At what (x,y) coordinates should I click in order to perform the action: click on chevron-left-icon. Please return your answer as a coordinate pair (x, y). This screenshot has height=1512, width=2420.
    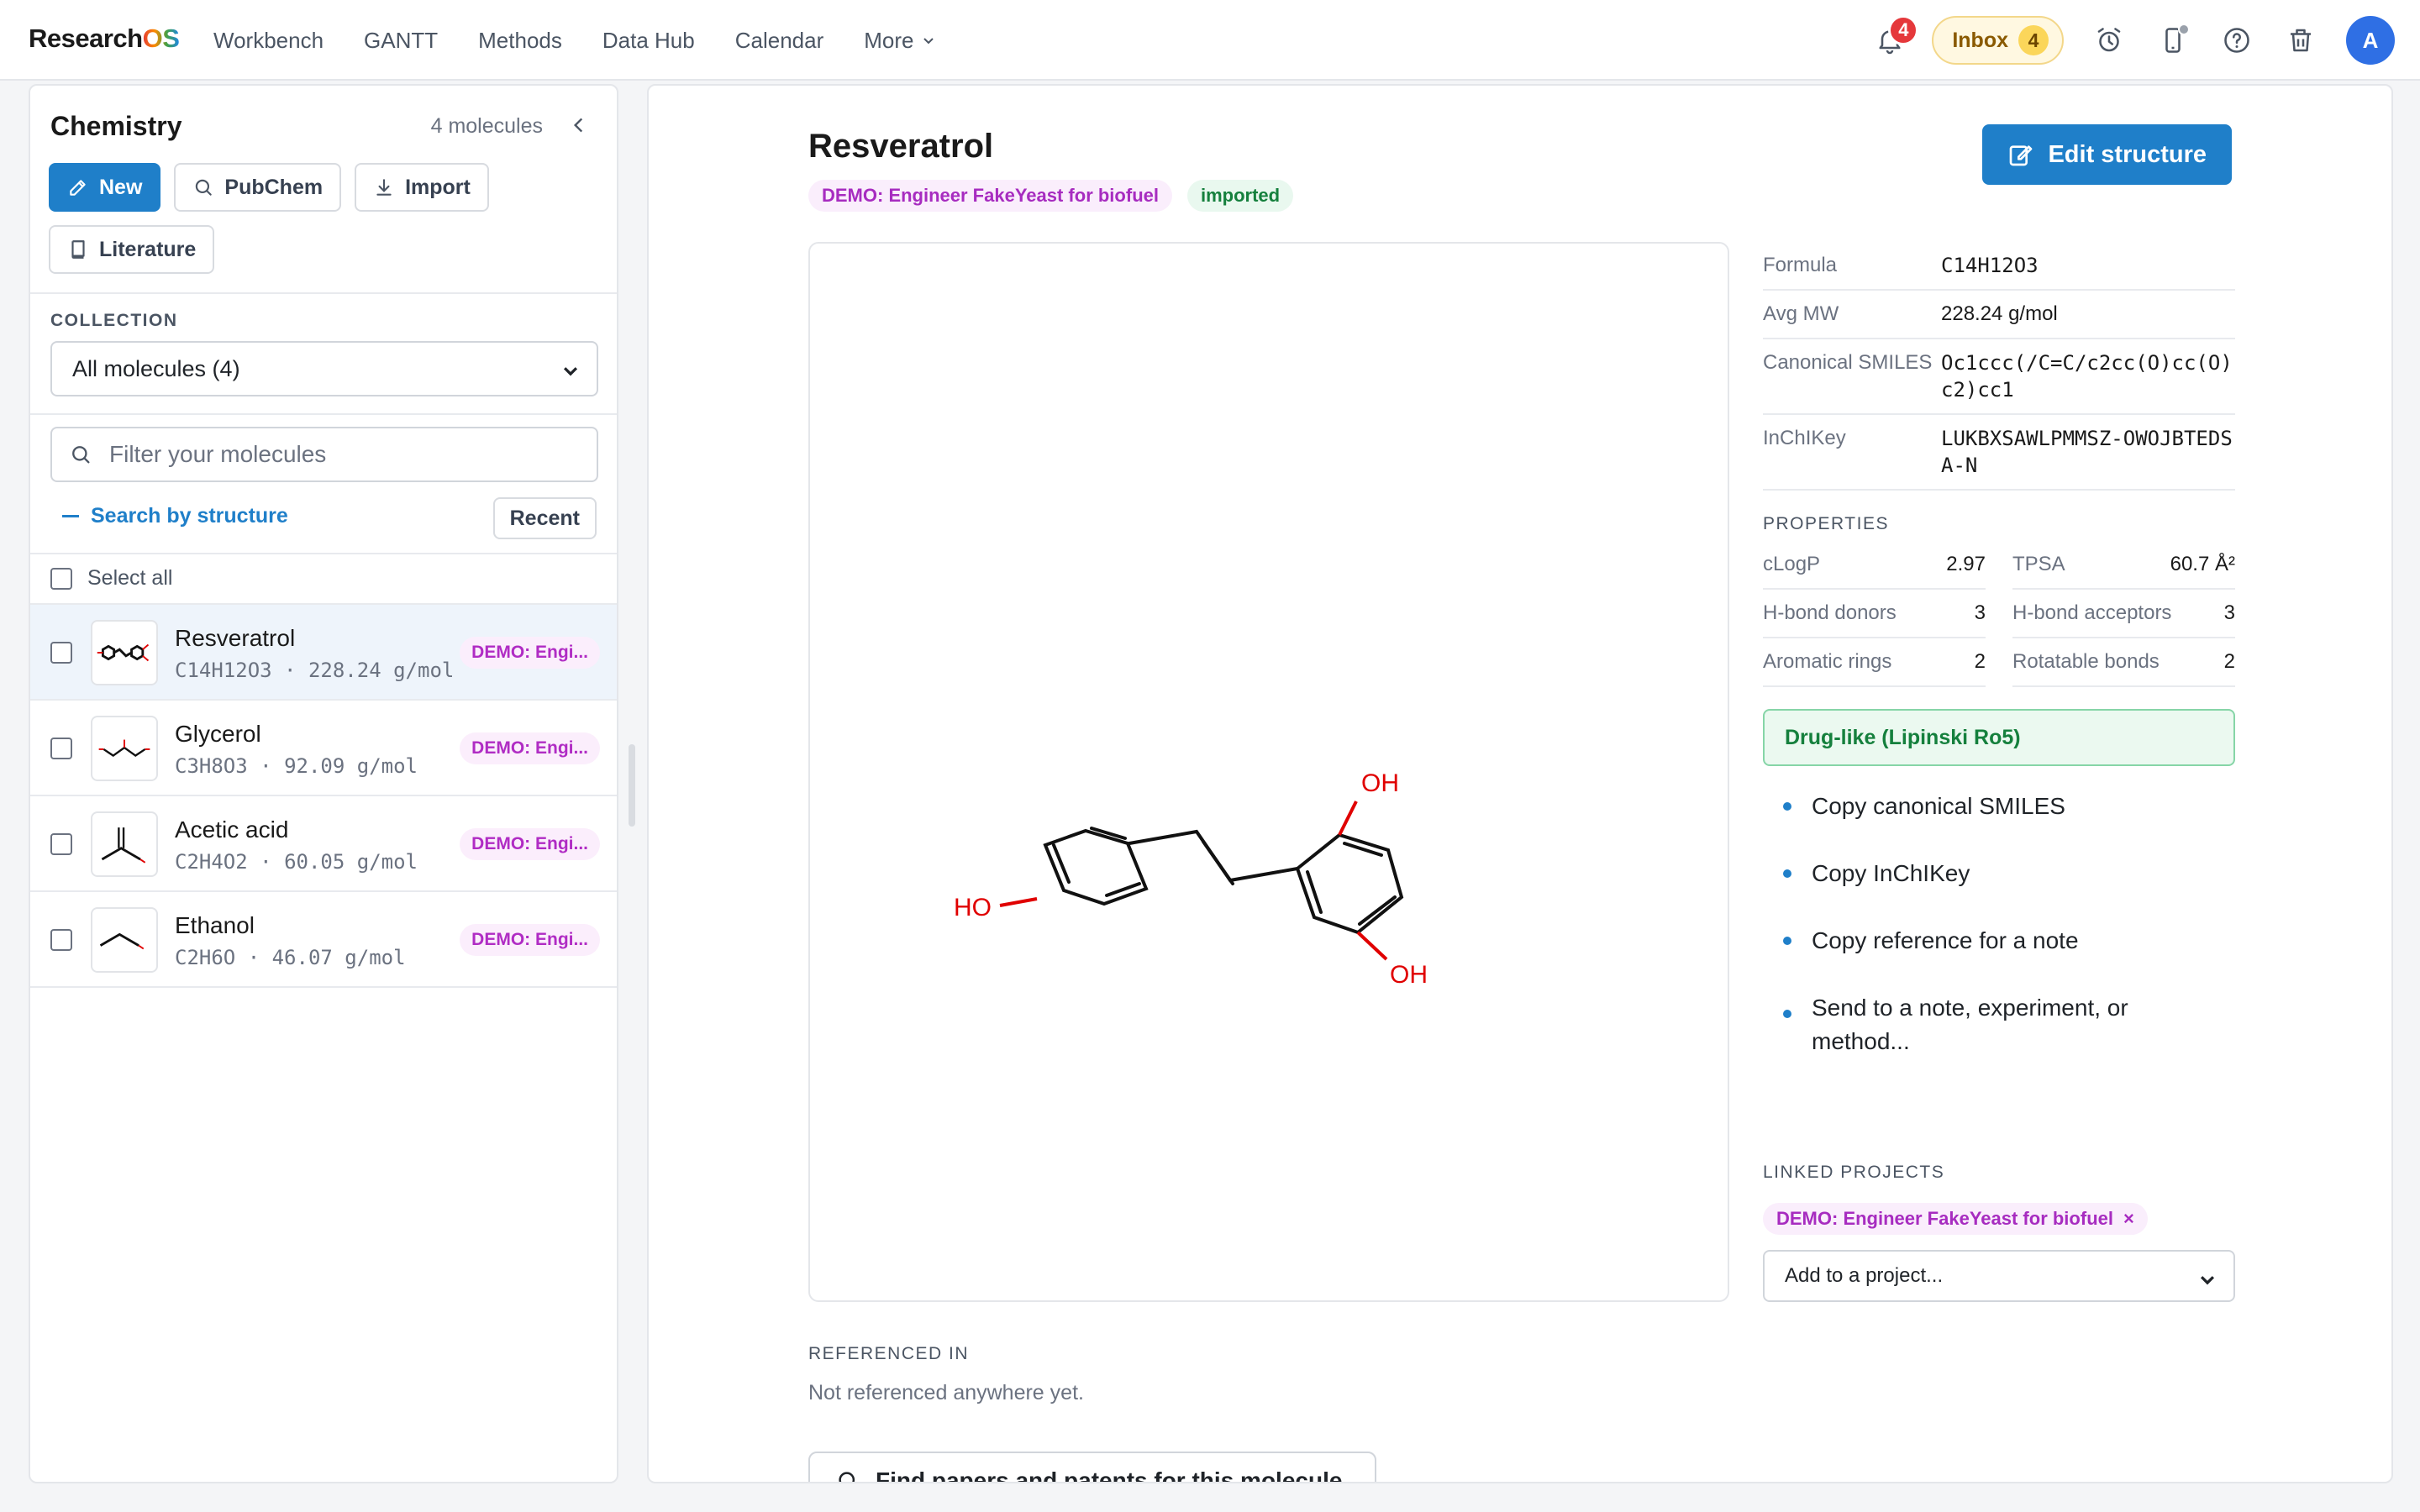
    Looking at the image, I should click on (579, 125).